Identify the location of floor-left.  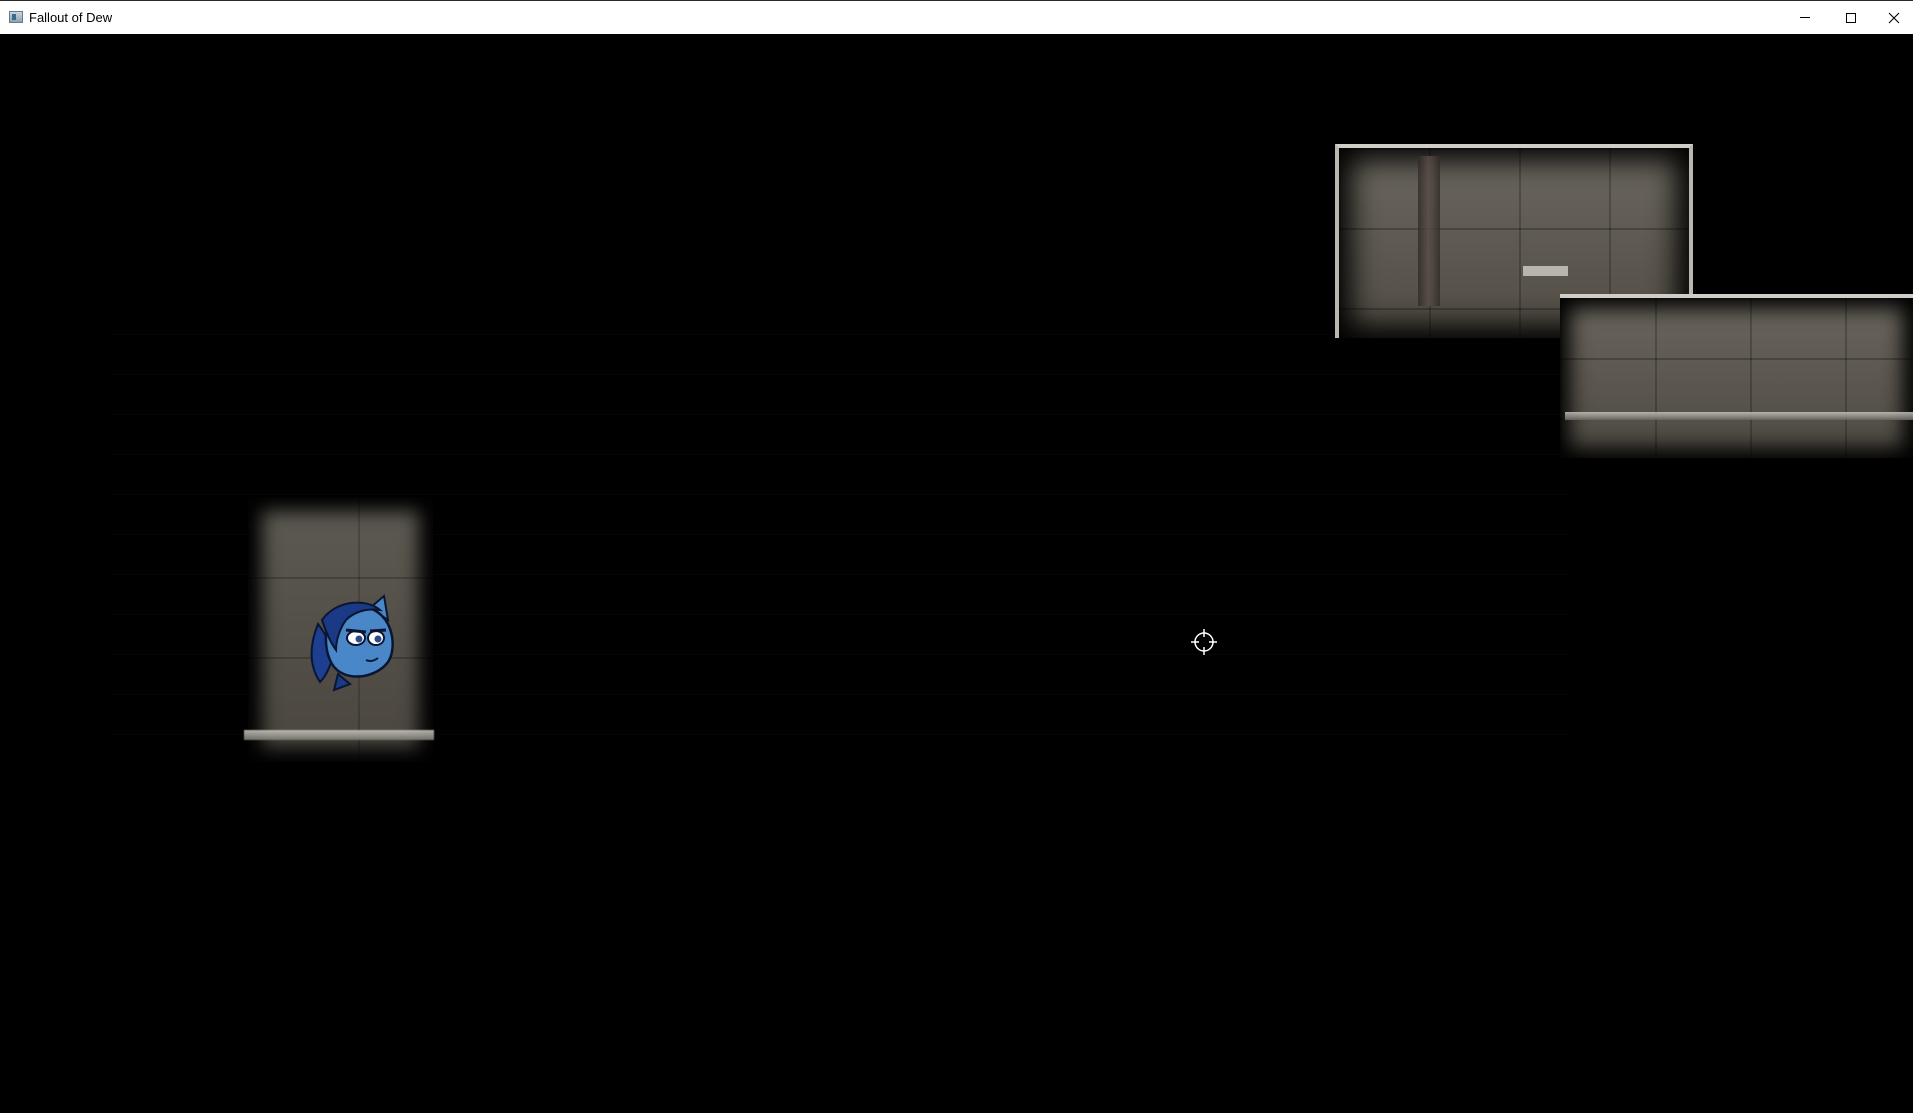
(339, 735).